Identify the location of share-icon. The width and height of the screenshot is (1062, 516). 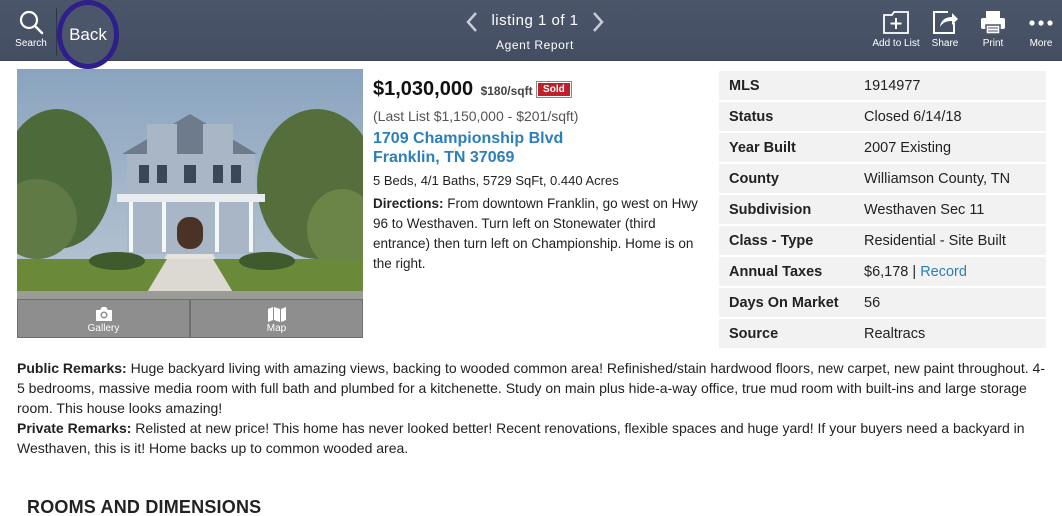
(945, 22).